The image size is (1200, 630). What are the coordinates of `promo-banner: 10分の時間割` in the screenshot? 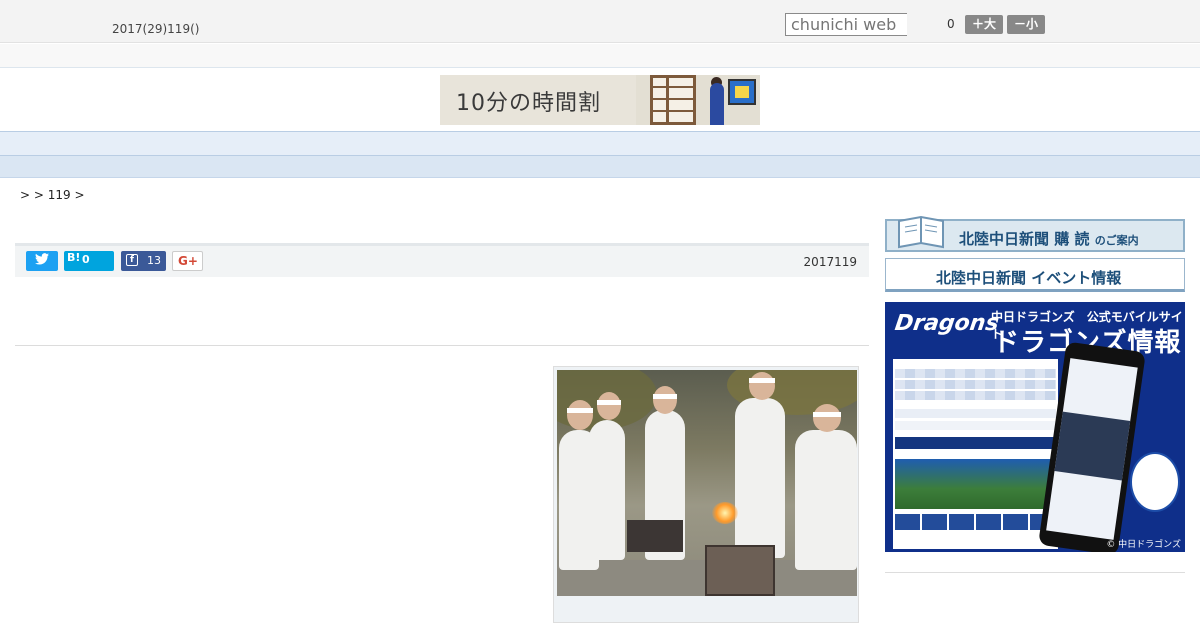 It's located at (600, 100).